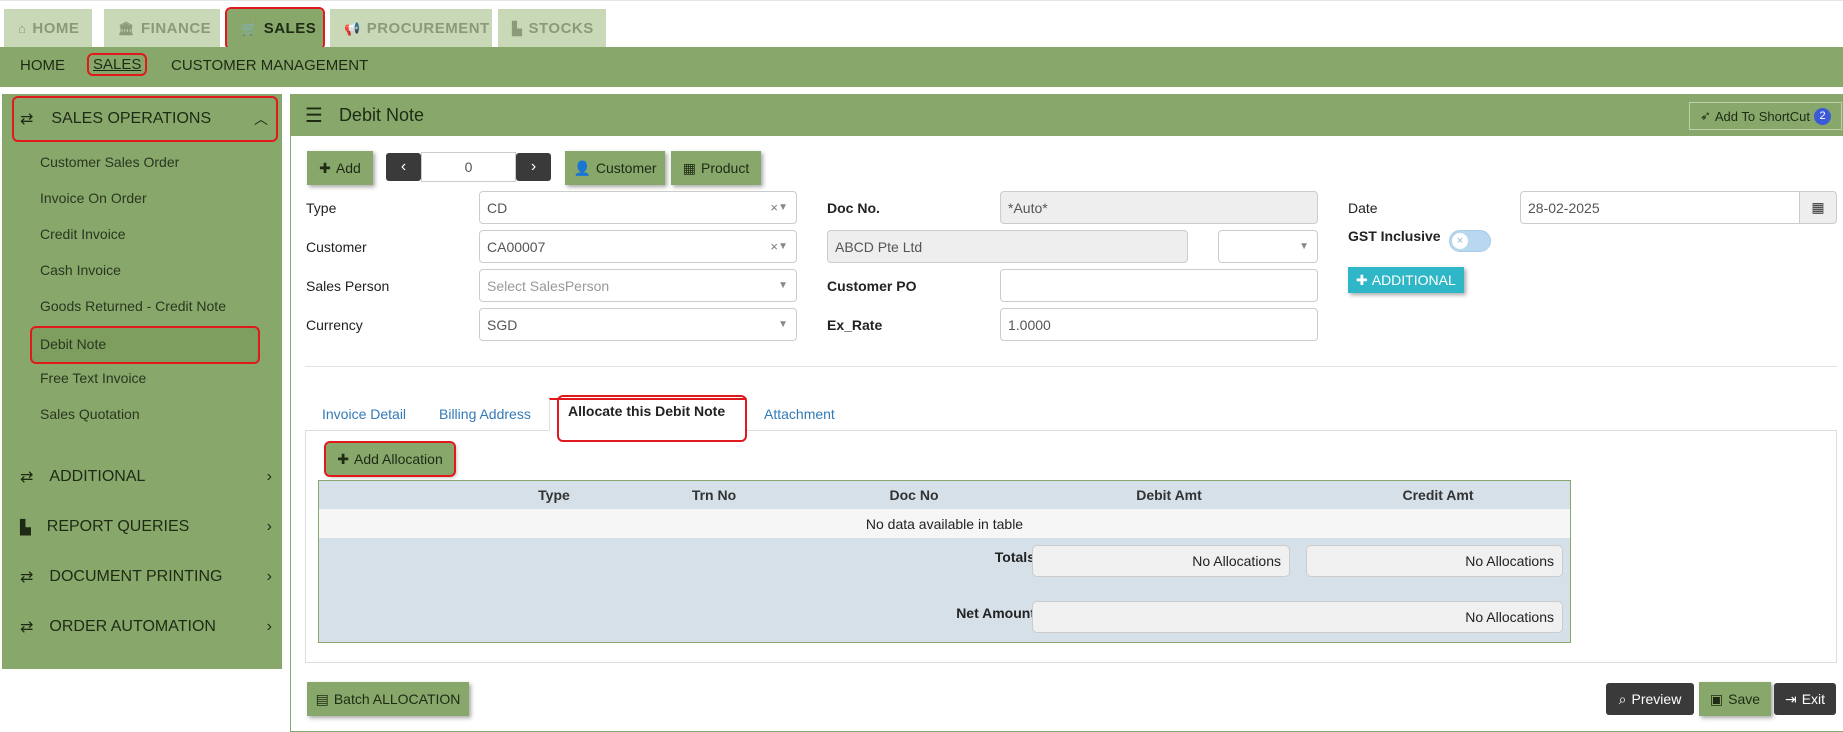 The height and width of the screenshot is (732, 1843). What do you see at coordinates (403, 167) in the screenshot?
I see `previous-record-button: ‹` at bounding box center [403, 167].